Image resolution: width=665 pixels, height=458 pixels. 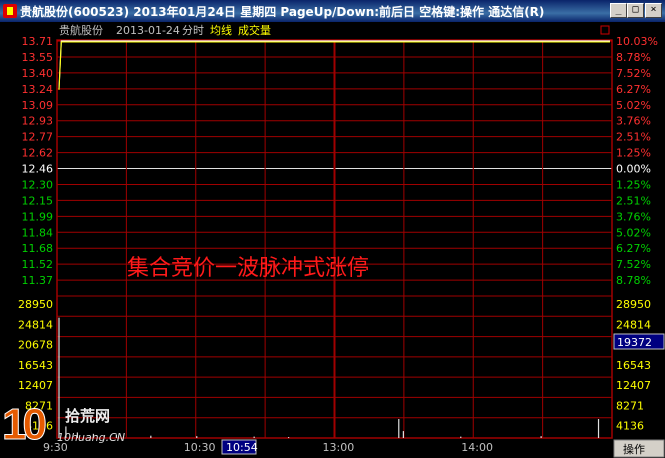 I want to click on volume-tick-label-right: 4136, so click(x=630, y=426).